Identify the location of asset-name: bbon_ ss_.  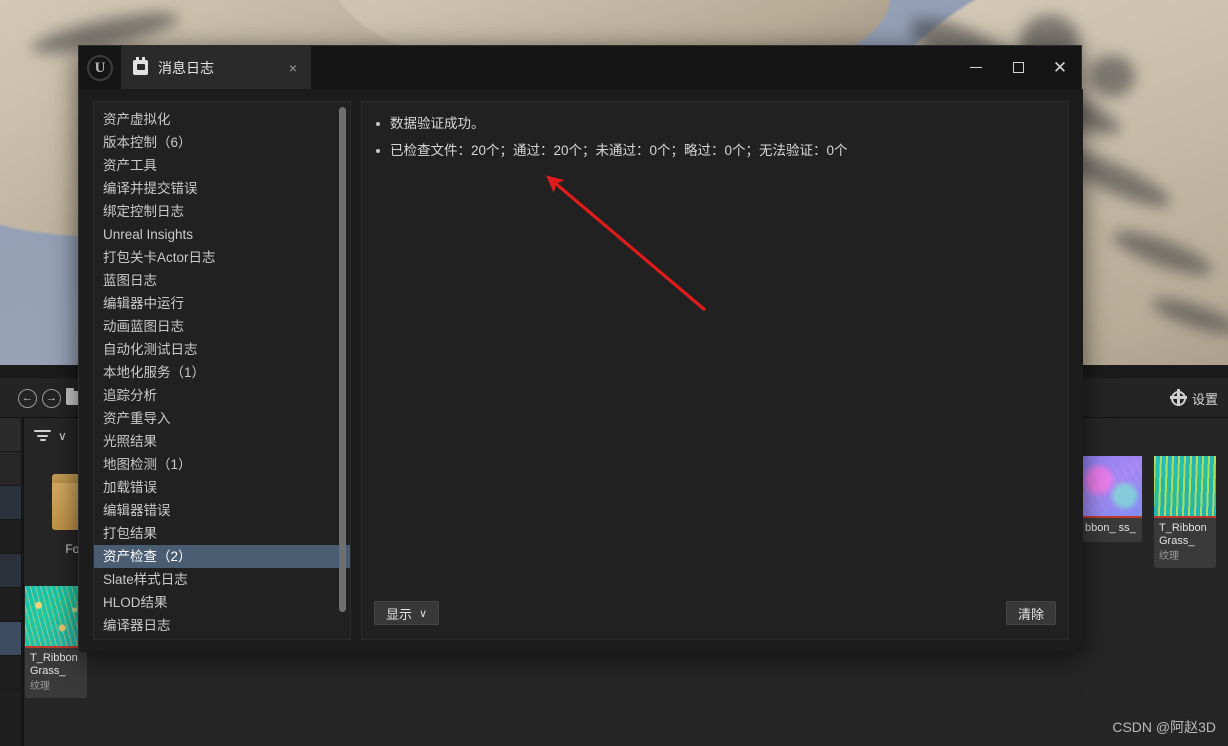
(1110, 528).